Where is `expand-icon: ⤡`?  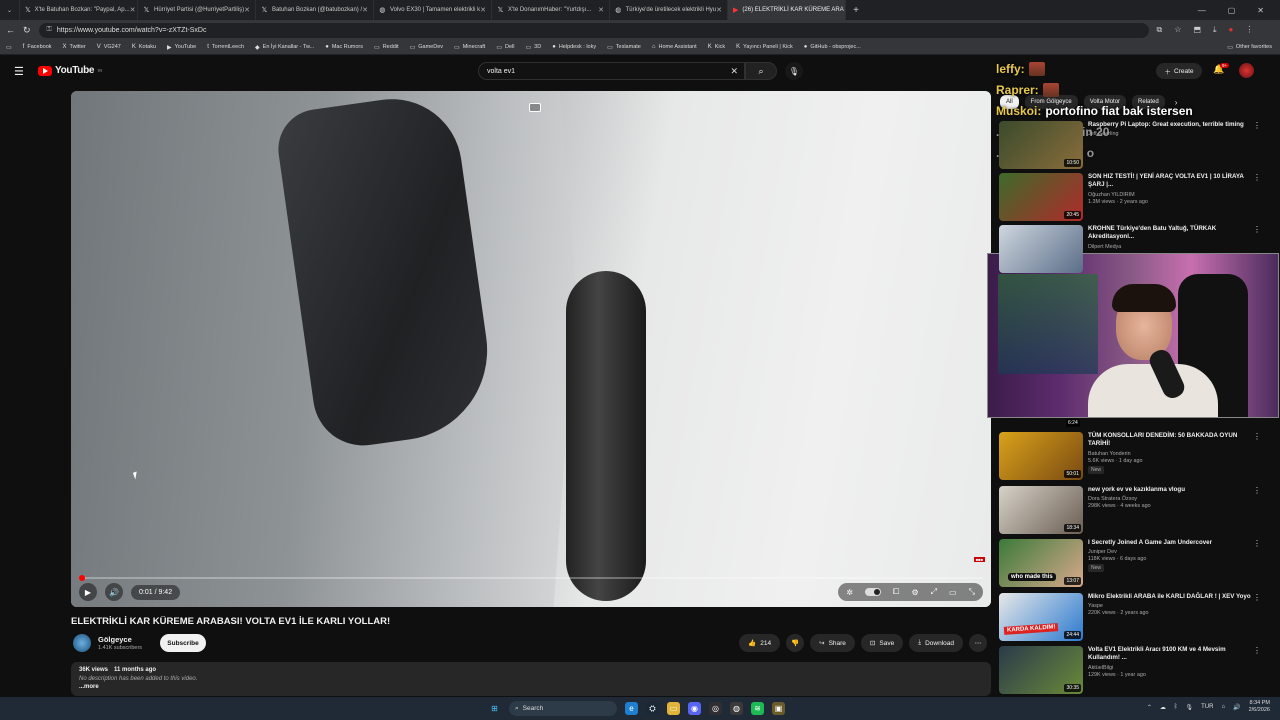
expand-icon: ⤡ is located at coordinates (972, 592).